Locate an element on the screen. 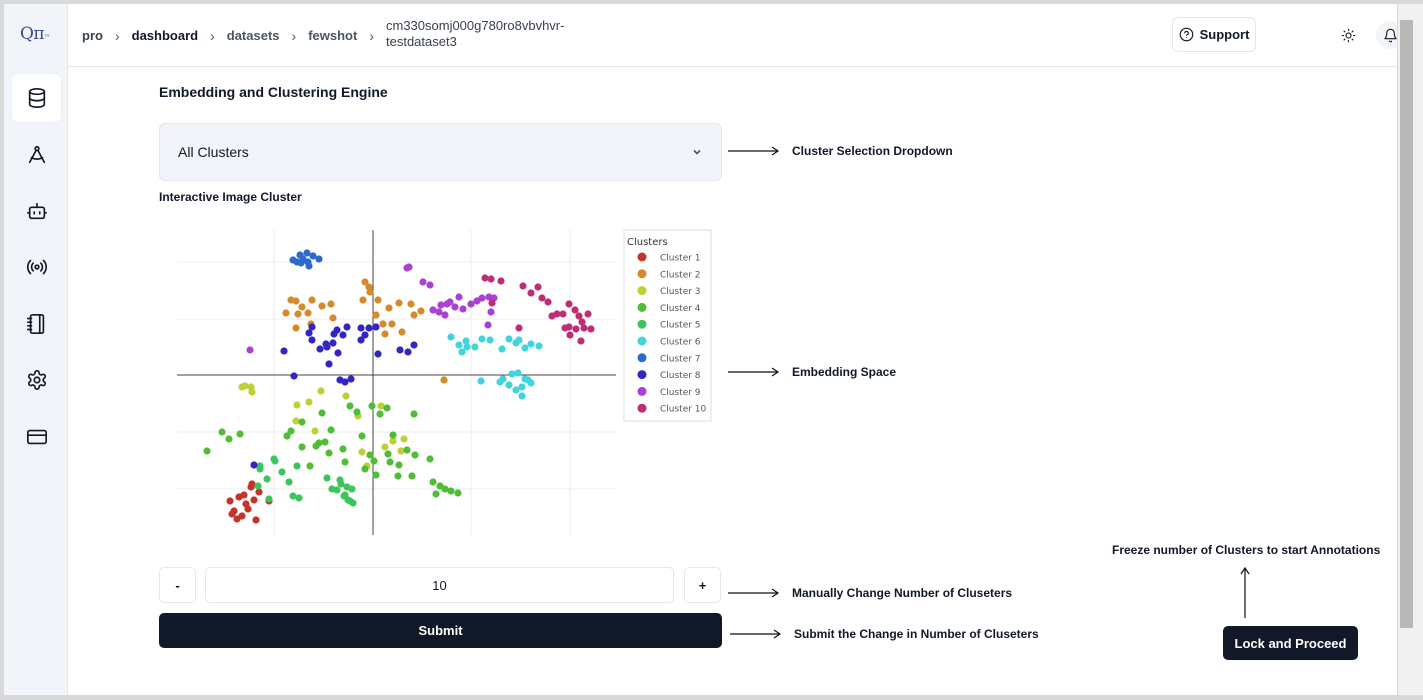 Image resolution: width=1423 pixels, height=700 pixels. sidebar-item-notebook is located at coordinates (36, 324).